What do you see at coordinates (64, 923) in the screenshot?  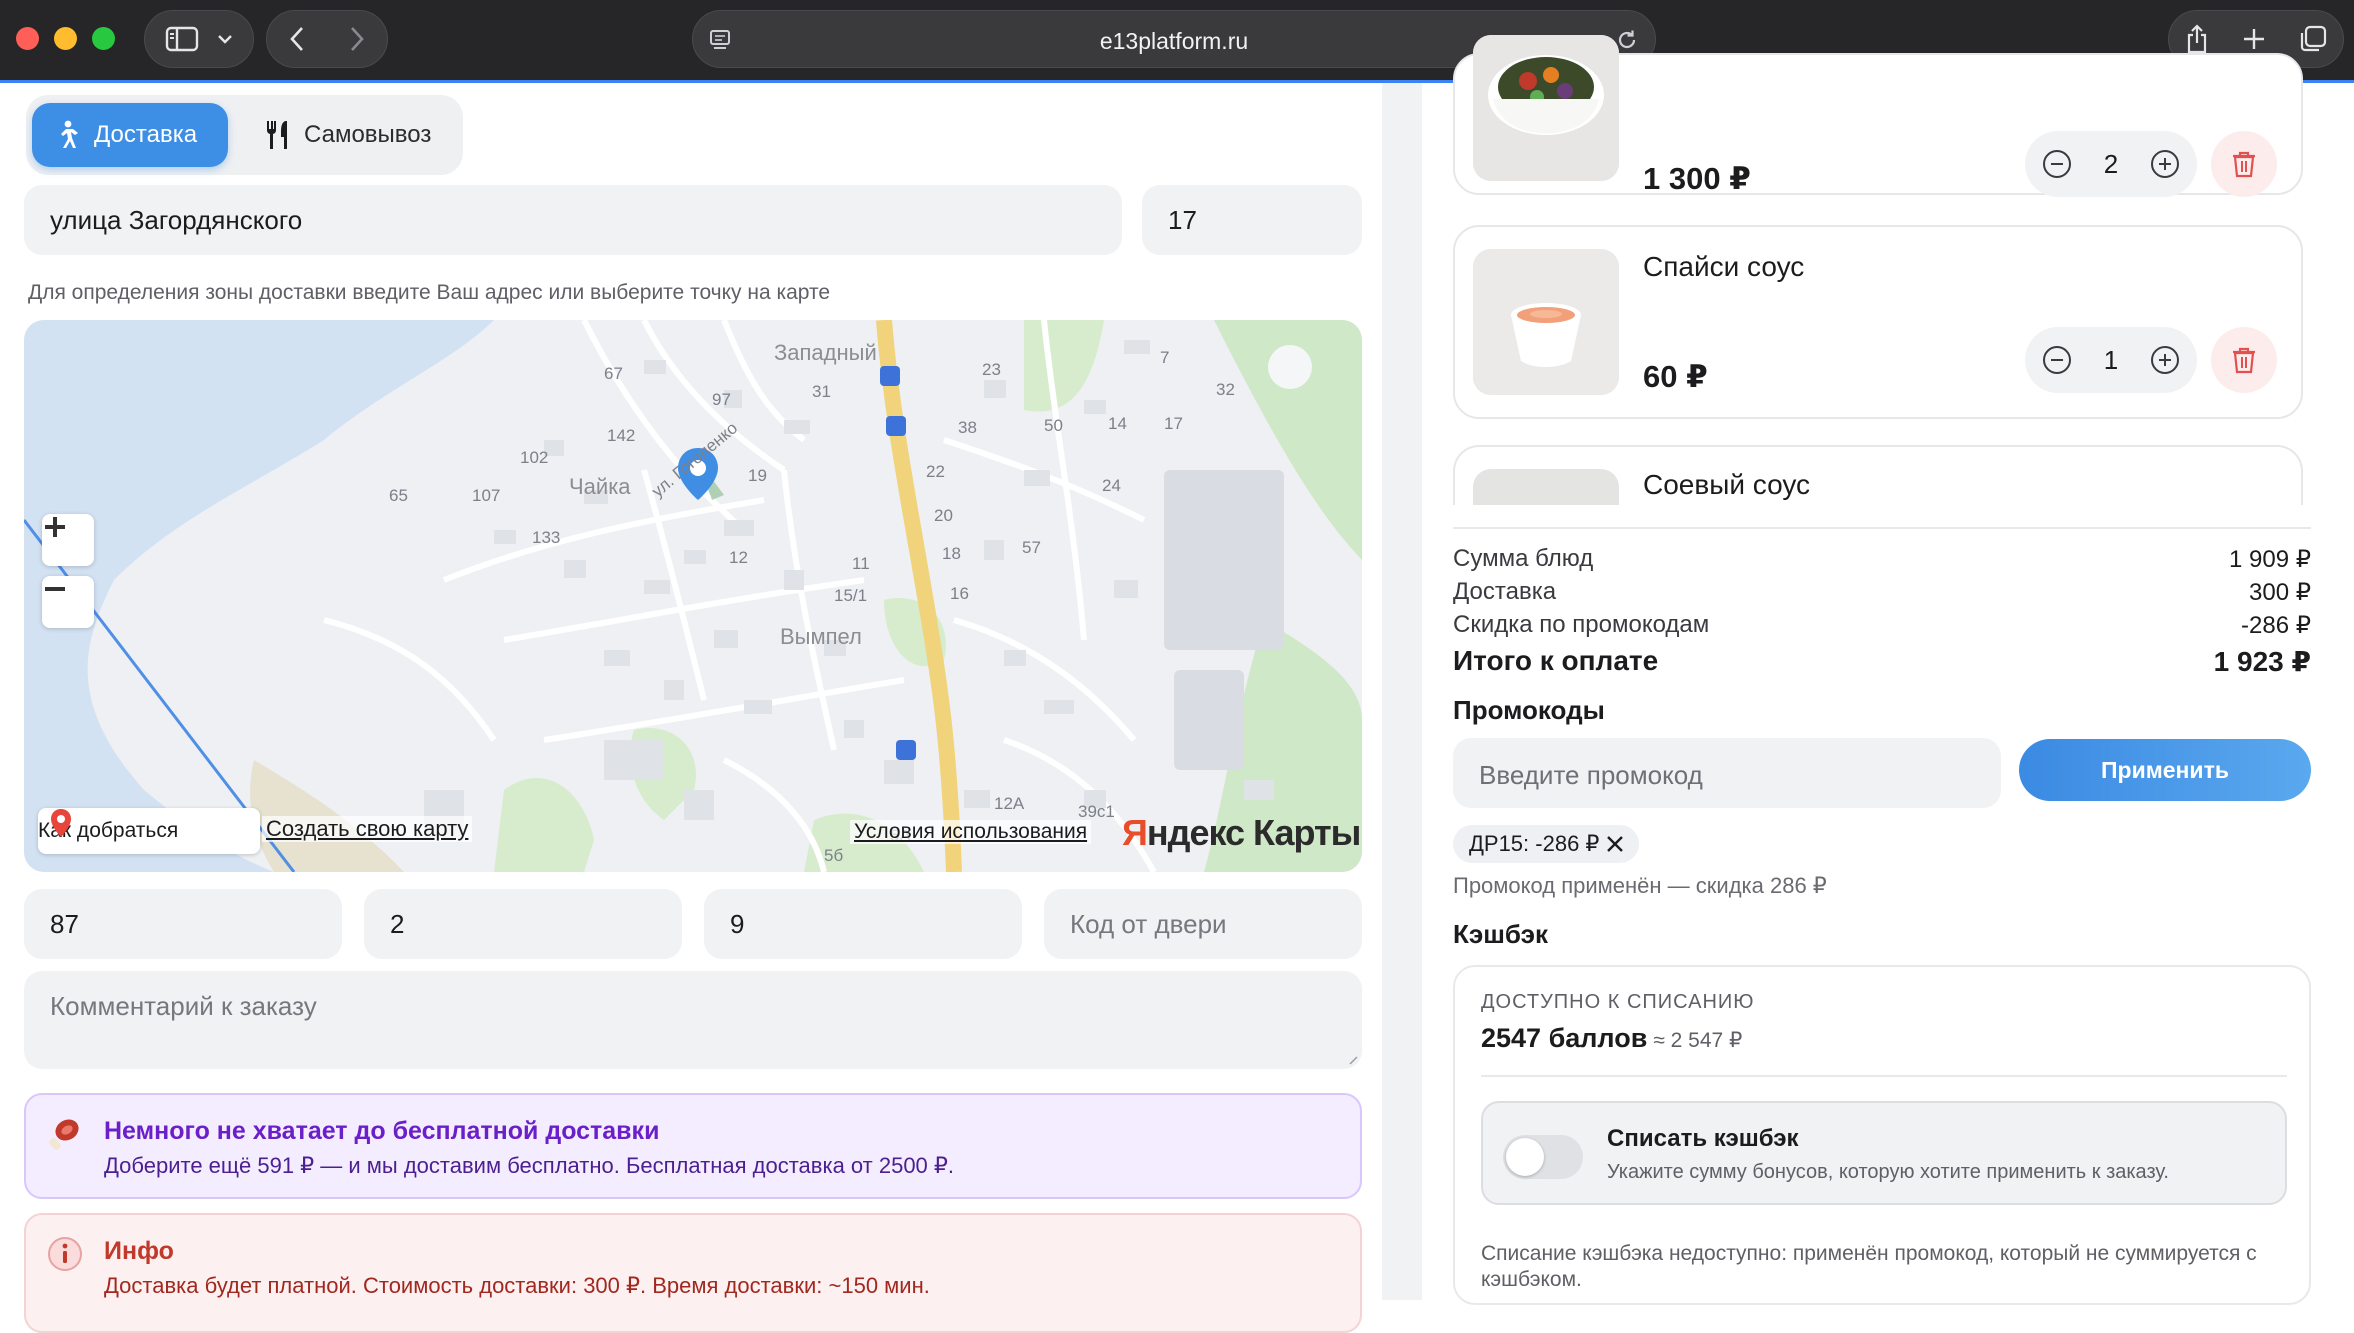 I see `apartment-value: 87` at bounding box center [64, 923].